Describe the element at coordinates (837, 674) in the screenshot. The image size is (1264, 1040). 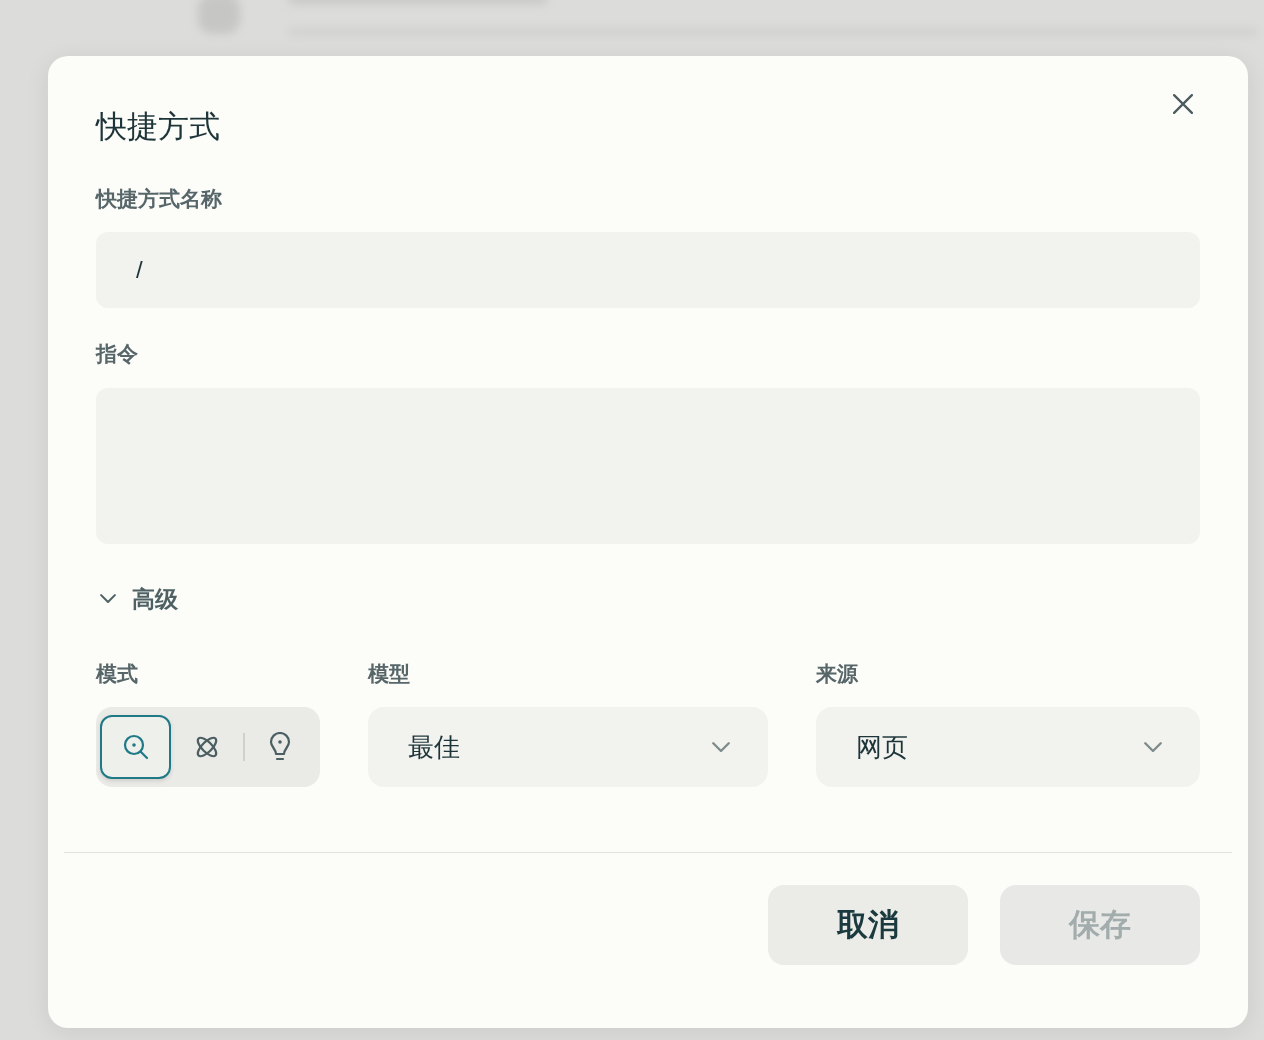
I see `source-label: 来源` at that location.